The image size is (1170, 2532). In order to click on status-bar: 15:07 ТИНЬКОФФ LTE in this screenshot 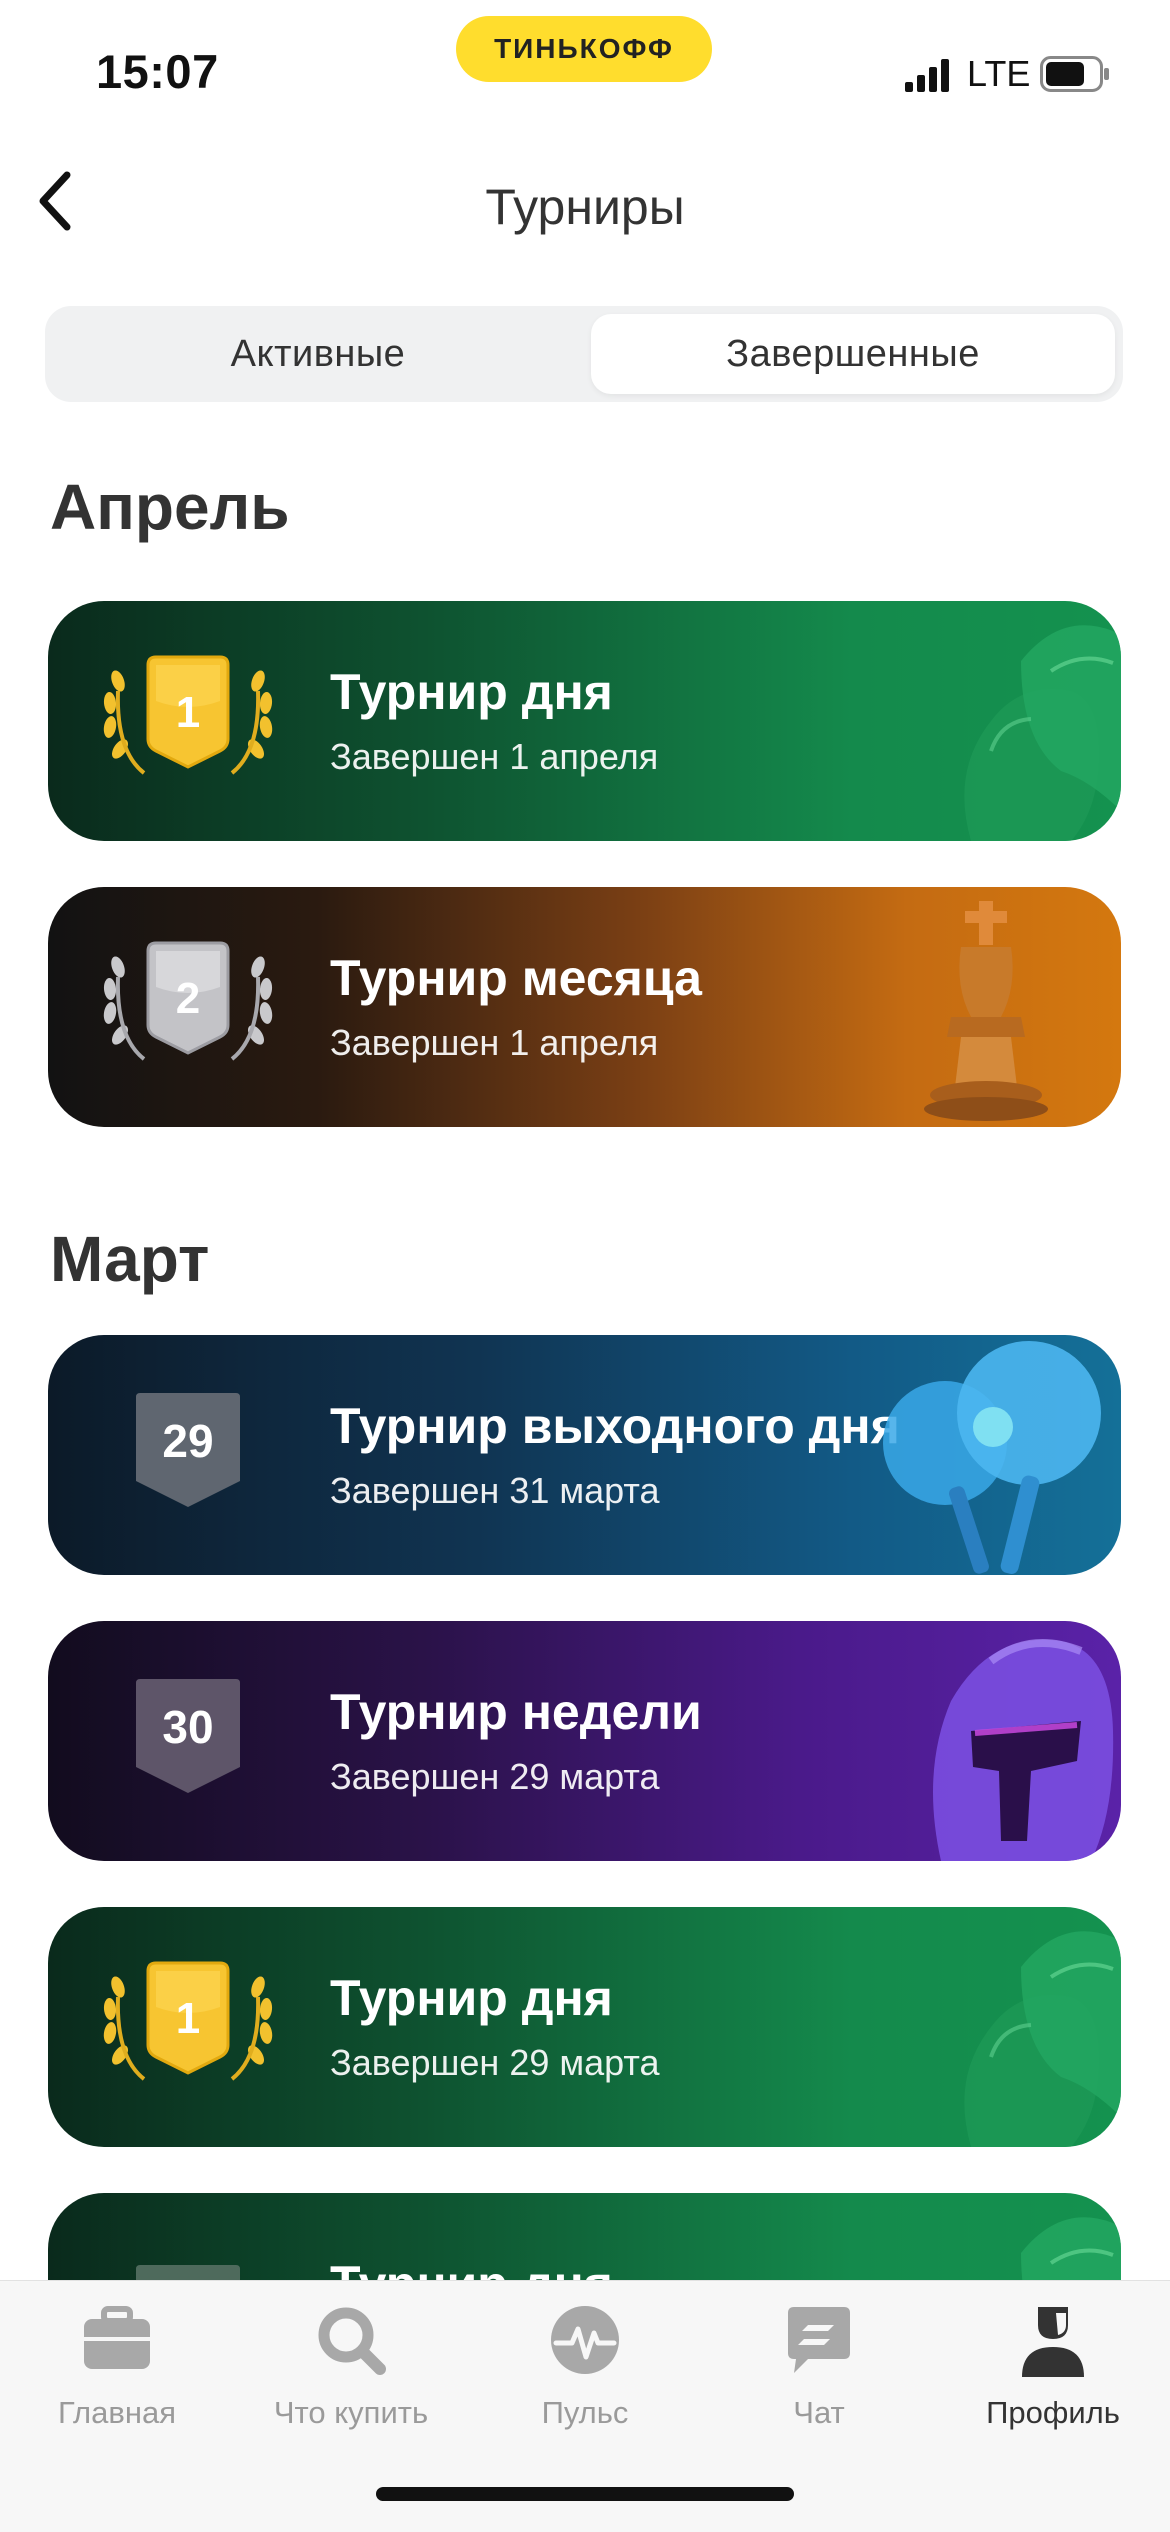, I will do `click(585, 65)`.